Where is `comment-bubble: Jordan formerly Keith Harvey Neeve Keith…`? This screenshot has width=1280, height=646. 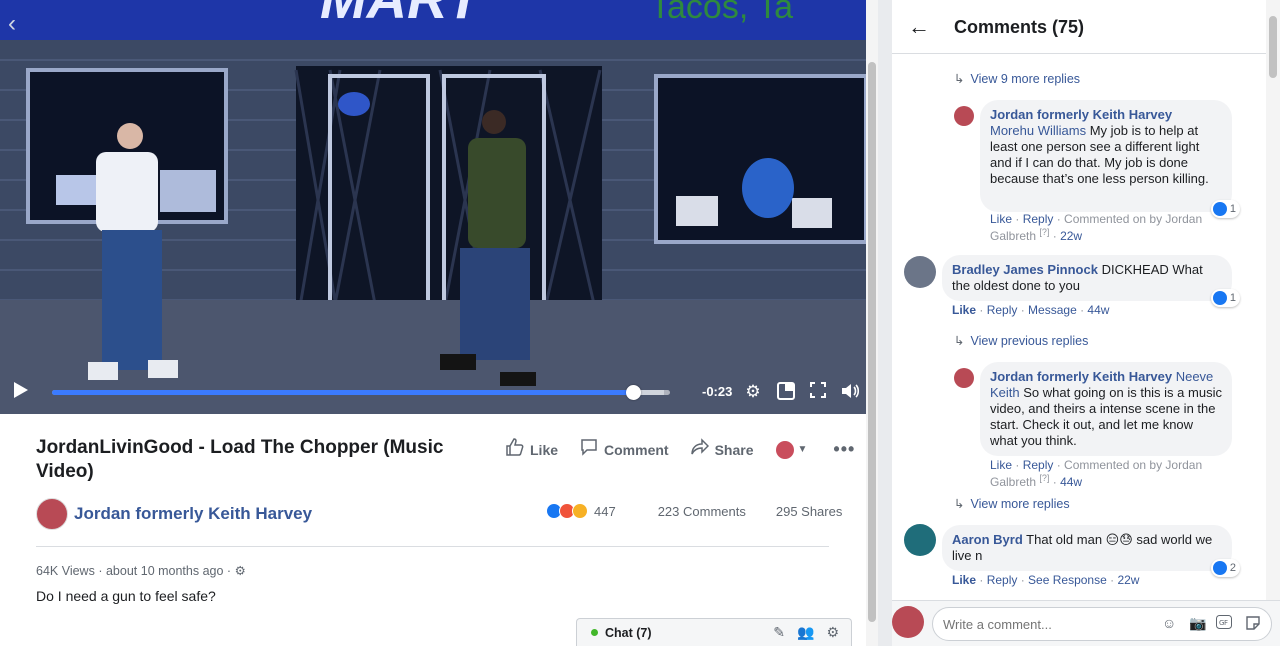
comment-bubble: Jordan formerly Keith Harvey Neeve Keith… is located at coordinates (1106, 409).